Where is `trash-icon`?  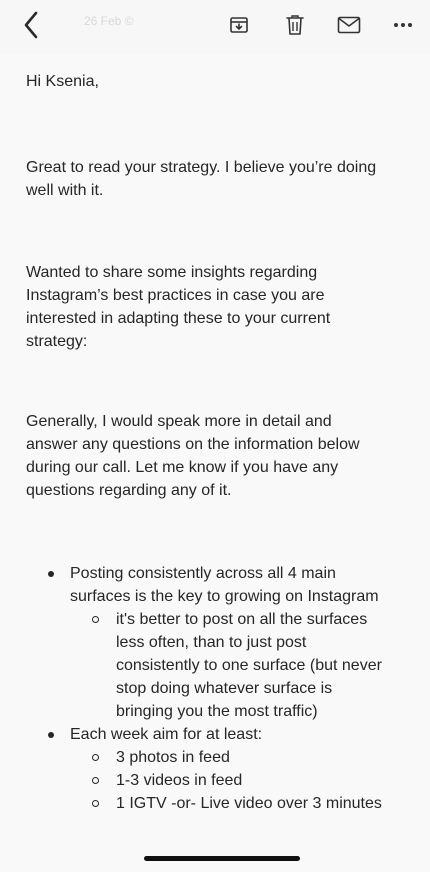 trash-icon is located at coordinates (295, 25).